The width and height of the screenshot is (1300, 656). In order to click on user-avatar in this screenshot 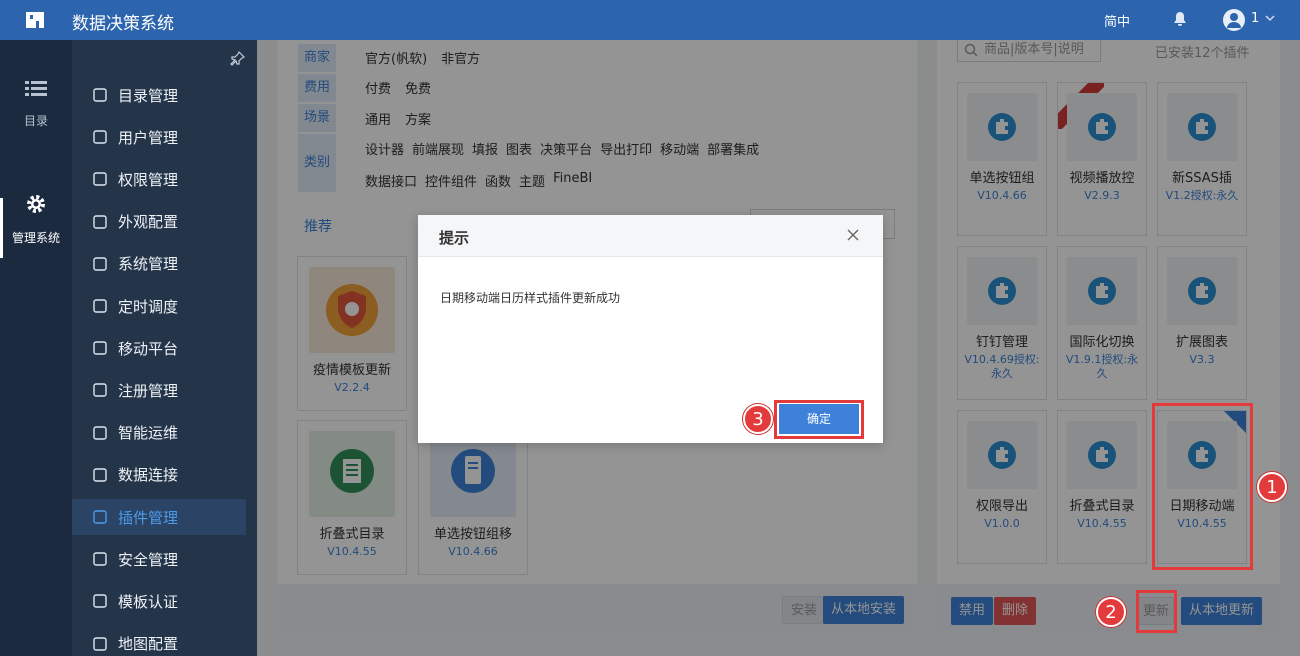, I will do `click(1234, 20)`.